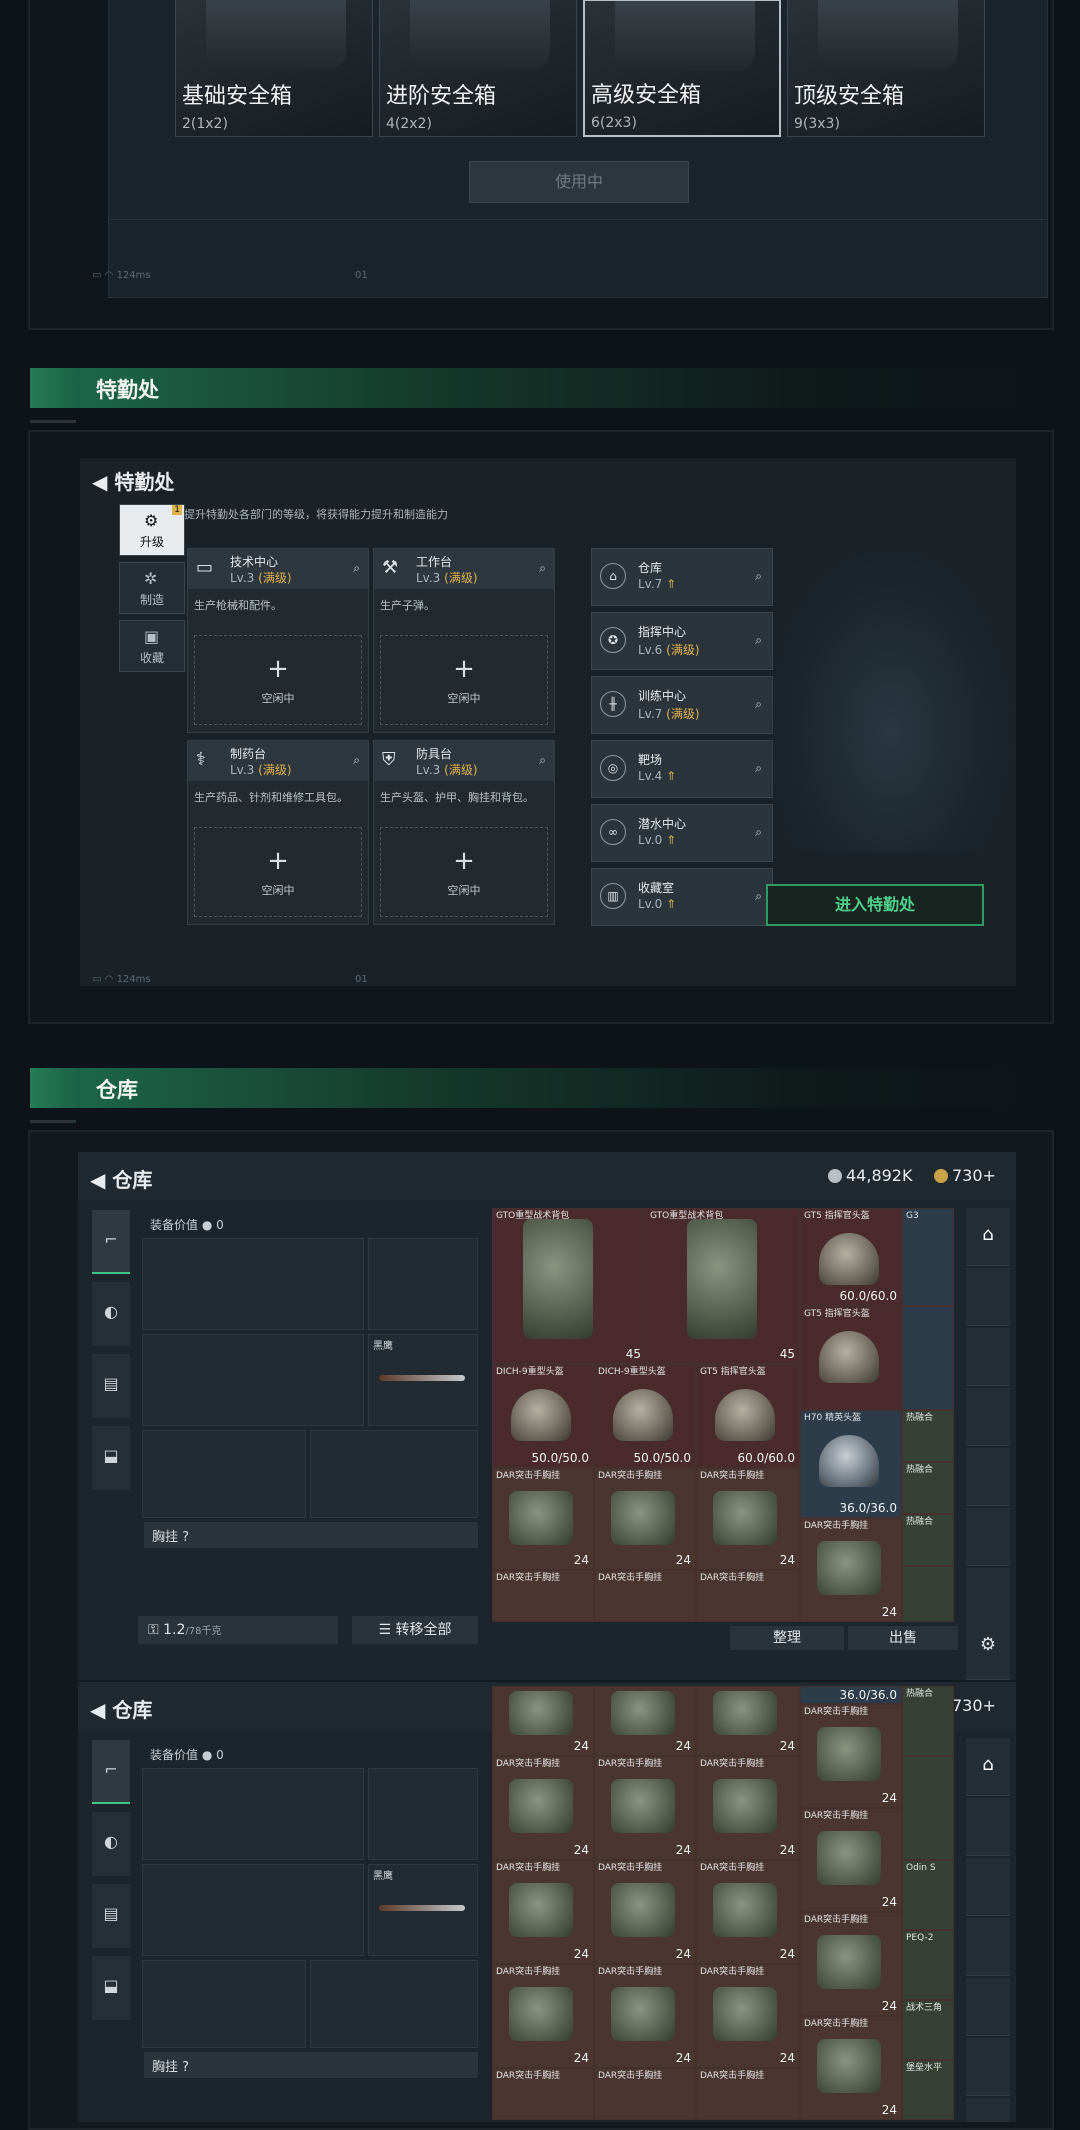 The image size is (1080, 2130). What do you see at coordinates (682, 897) in the screenshot?
I see `facility-collection-room: ▥ 收藏室 Lv.0 ⇑ ⌕` at bounding box center [682, 897].